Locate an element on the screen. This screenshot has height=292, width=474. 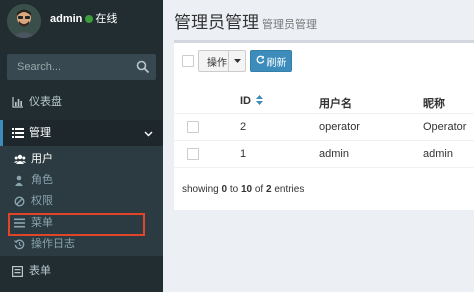
sidebar-item-label: 用户 is located at coordinates (42, 159).